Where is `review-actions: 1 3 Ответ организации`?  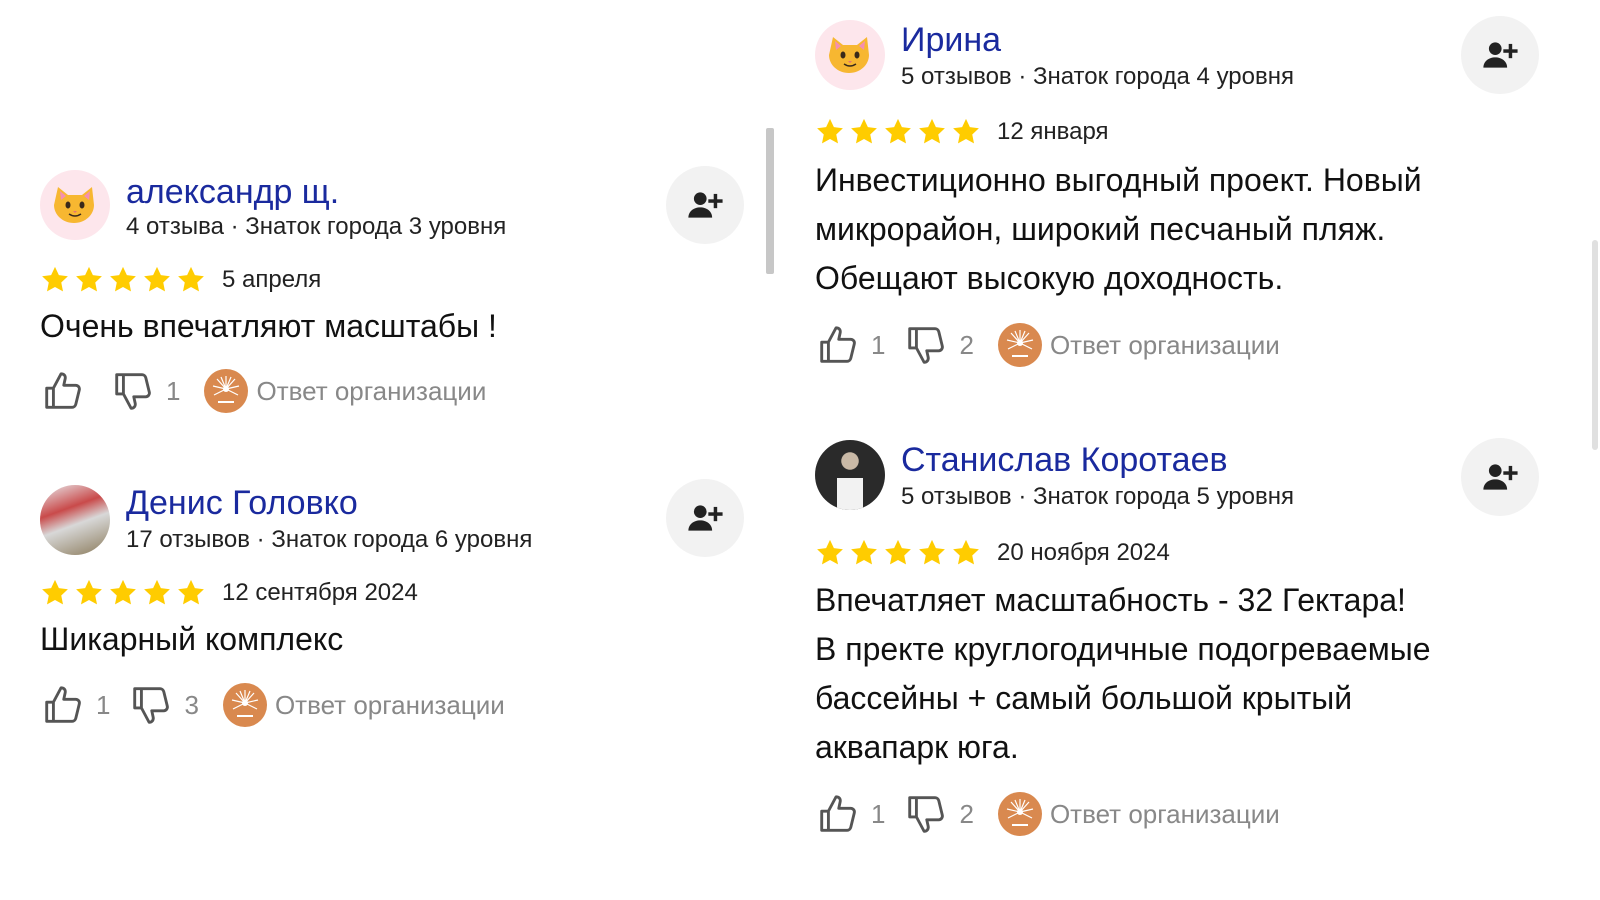
review-actions: 1 3 Ответ организации is located at coordinates (272, 705).